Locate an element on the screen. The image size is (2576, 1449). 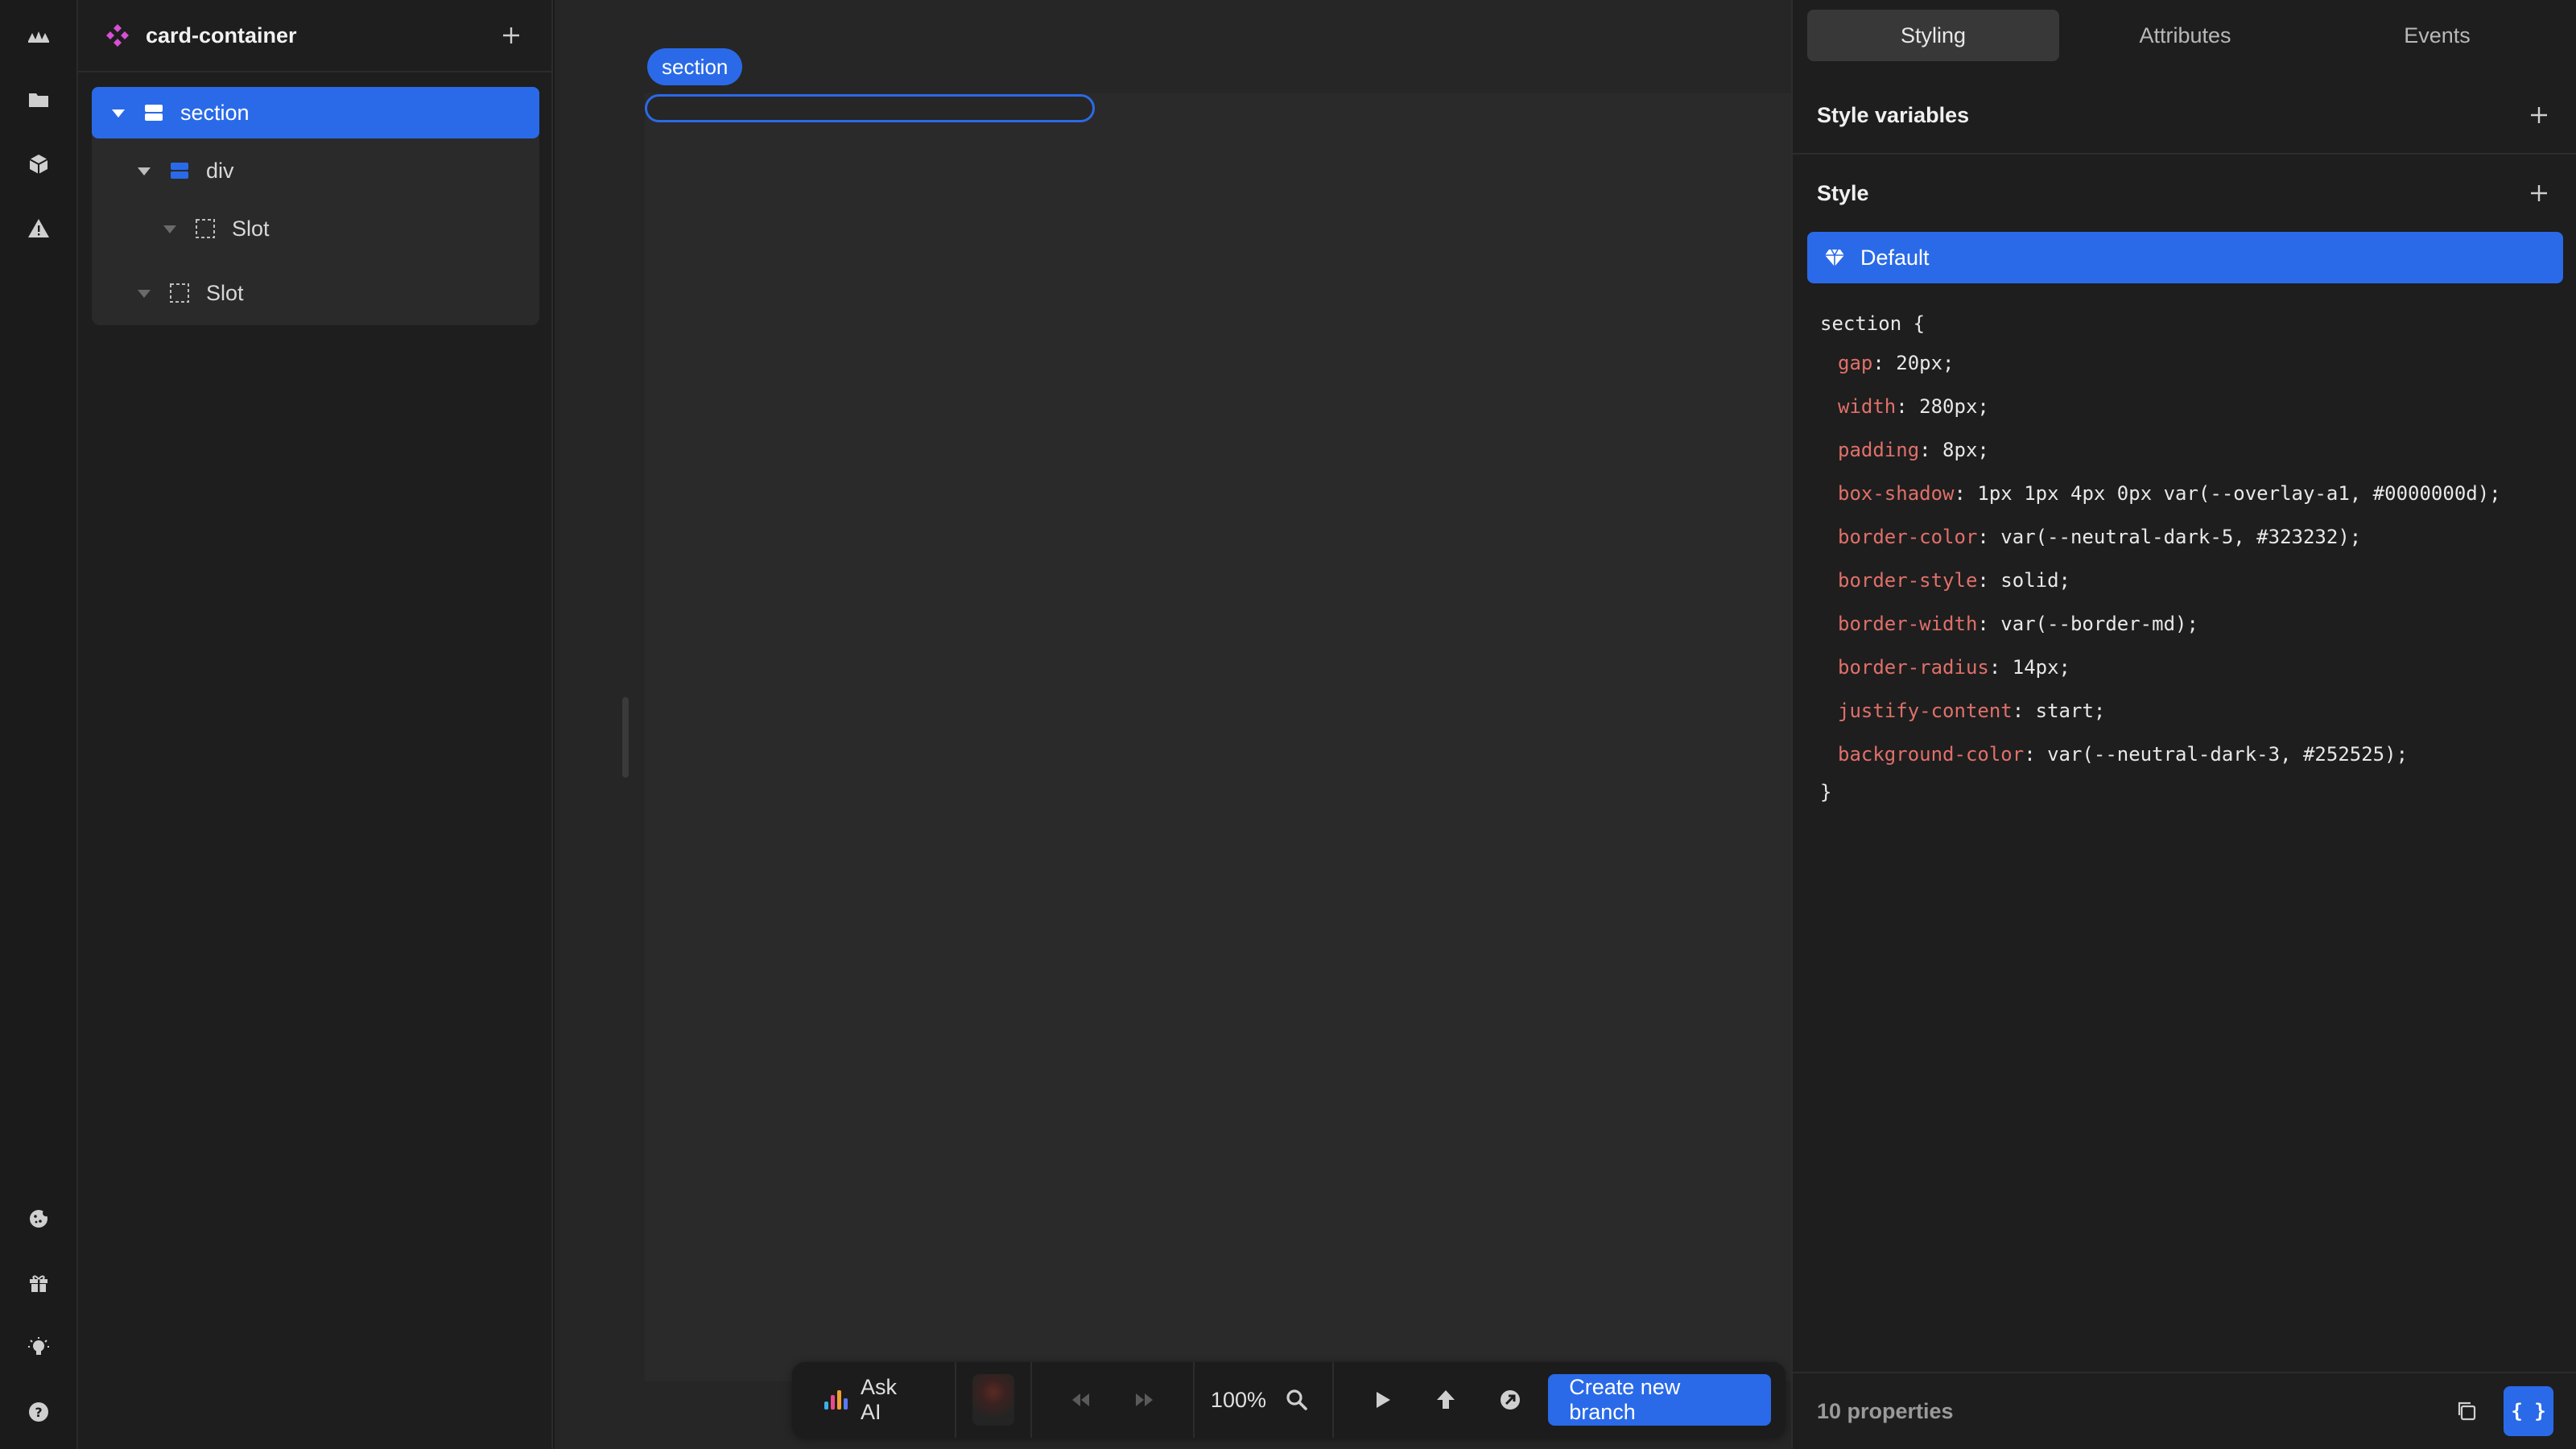
selector-open: section { is located at coordinates (1873, 323).